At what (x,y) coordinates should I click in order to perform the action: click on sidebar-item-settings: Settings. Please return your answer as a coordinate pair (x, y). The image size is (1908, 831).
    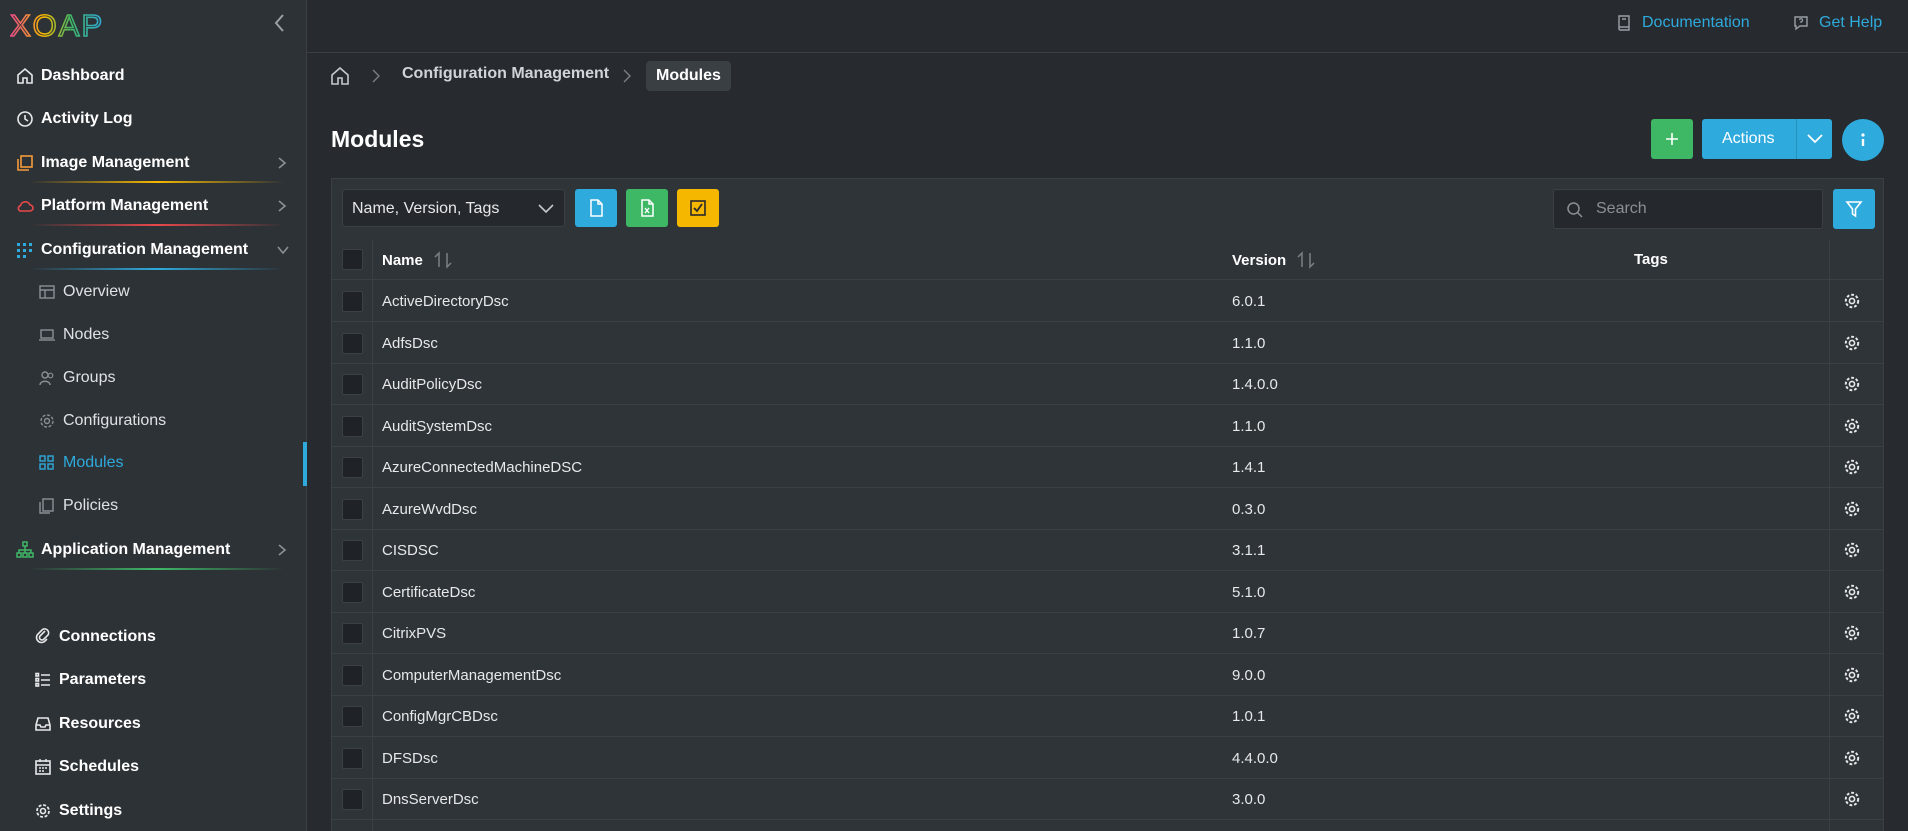
    Looking at the image, I should click on (150, 811).